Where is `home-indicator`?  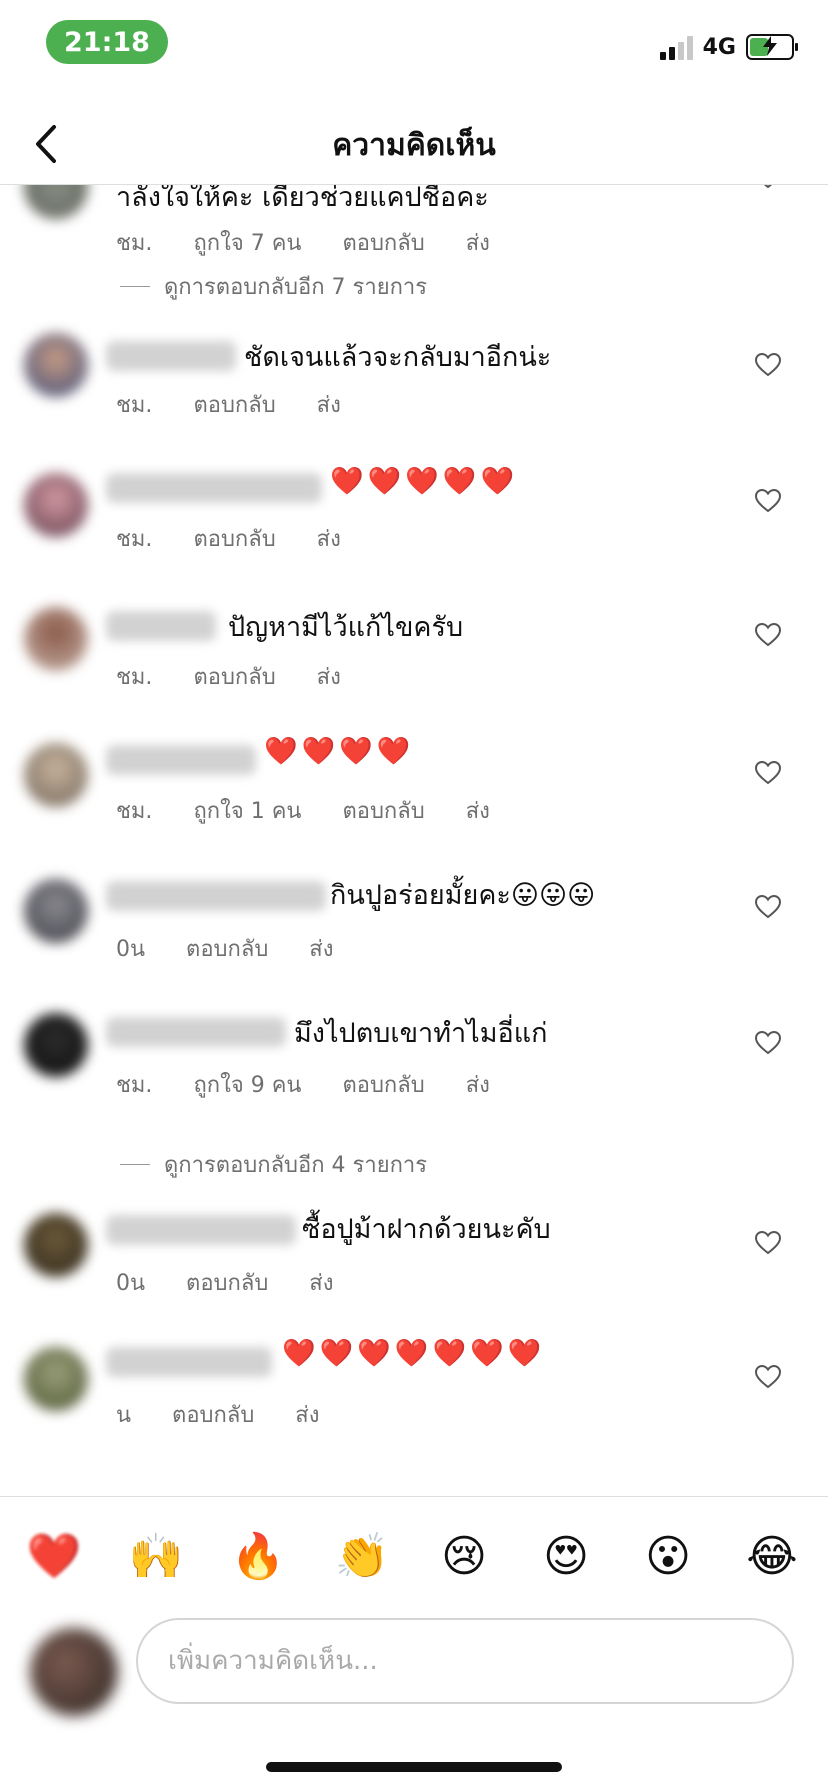 home-indicator is located at coordinates (414, 1767).